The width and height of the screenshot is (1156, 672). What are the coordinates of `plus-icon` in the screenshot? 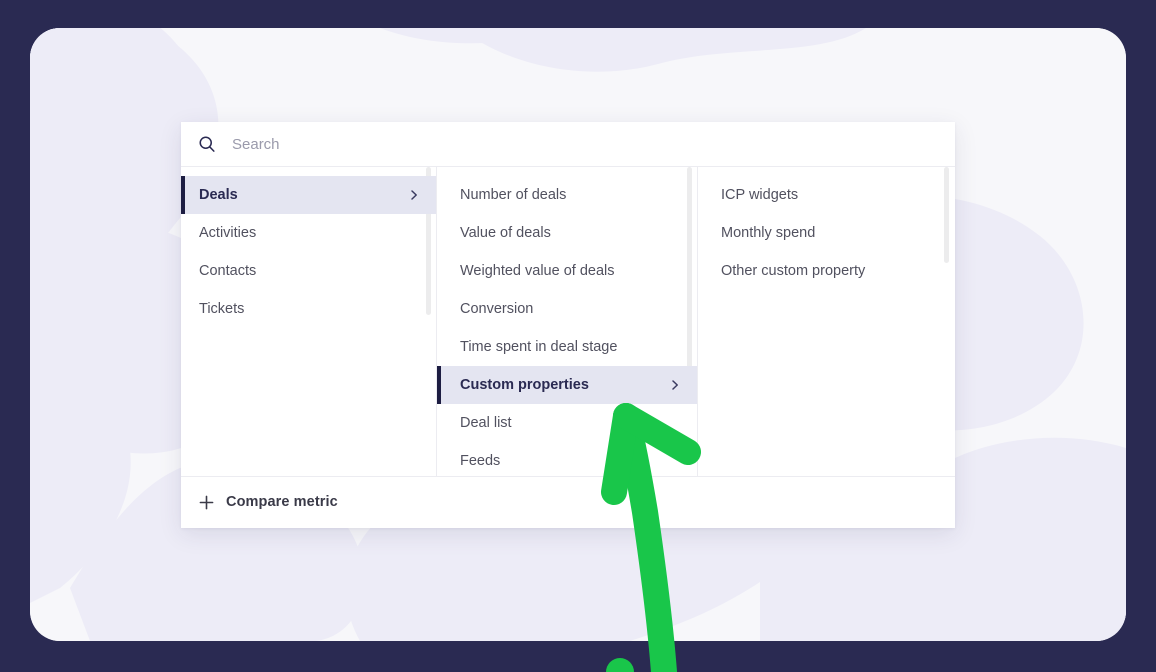 It's located at (206, 502).